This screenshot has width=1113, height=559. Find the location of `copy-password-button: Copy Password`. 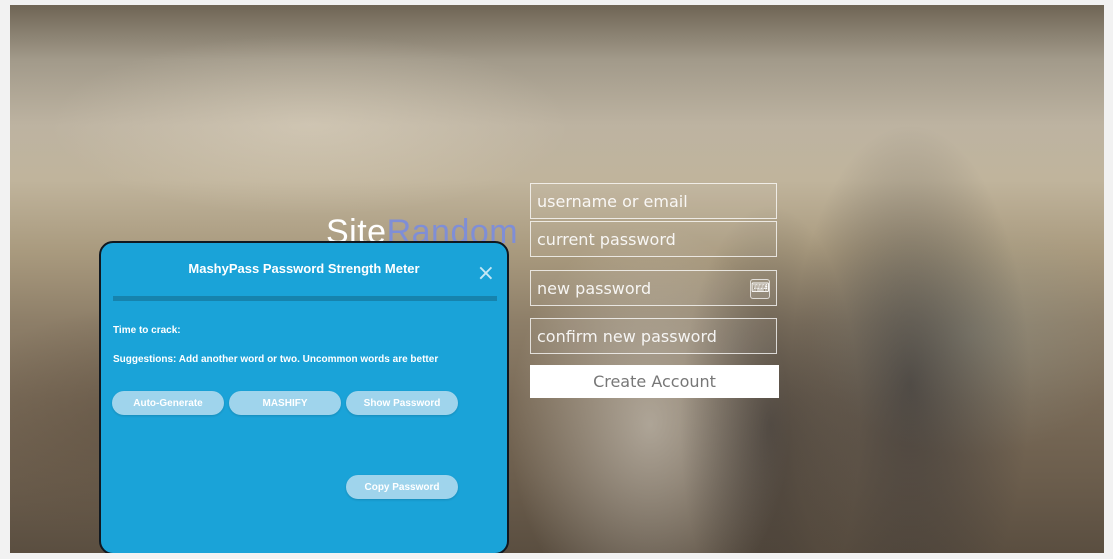

copy-password-button: Copy Password is located at coordinates (402, 487).